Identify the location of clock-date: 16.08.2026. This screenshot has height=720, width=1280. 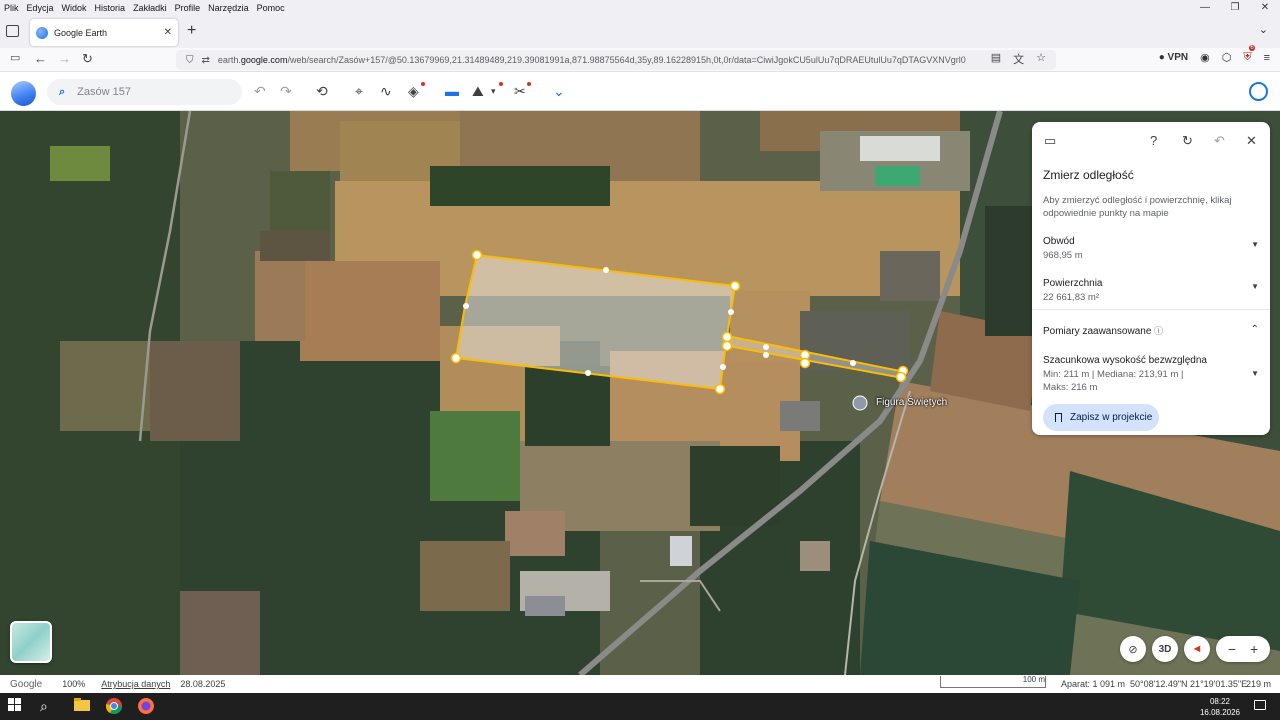
(1219, 712).